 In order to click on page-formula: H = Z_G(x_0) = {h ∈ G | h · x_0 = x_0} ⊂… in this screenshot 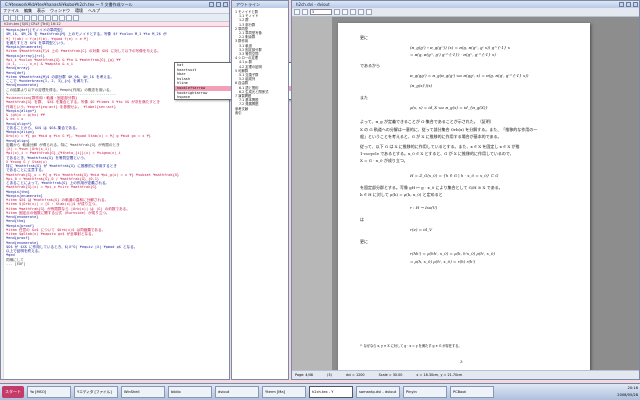, I will do `click(454, 175)`.